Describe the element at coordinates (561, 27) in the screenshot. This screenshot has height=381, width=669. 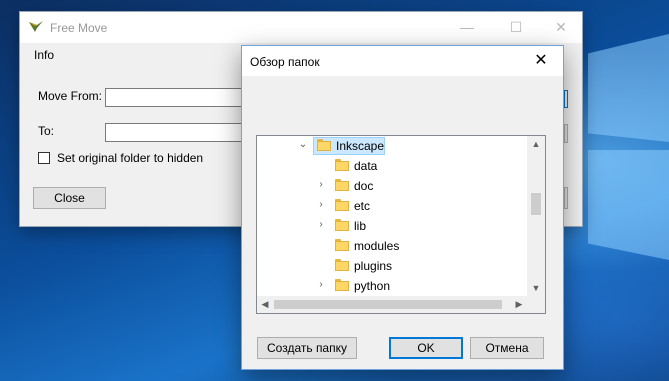
I see `close-window-button: ✕` at that location.